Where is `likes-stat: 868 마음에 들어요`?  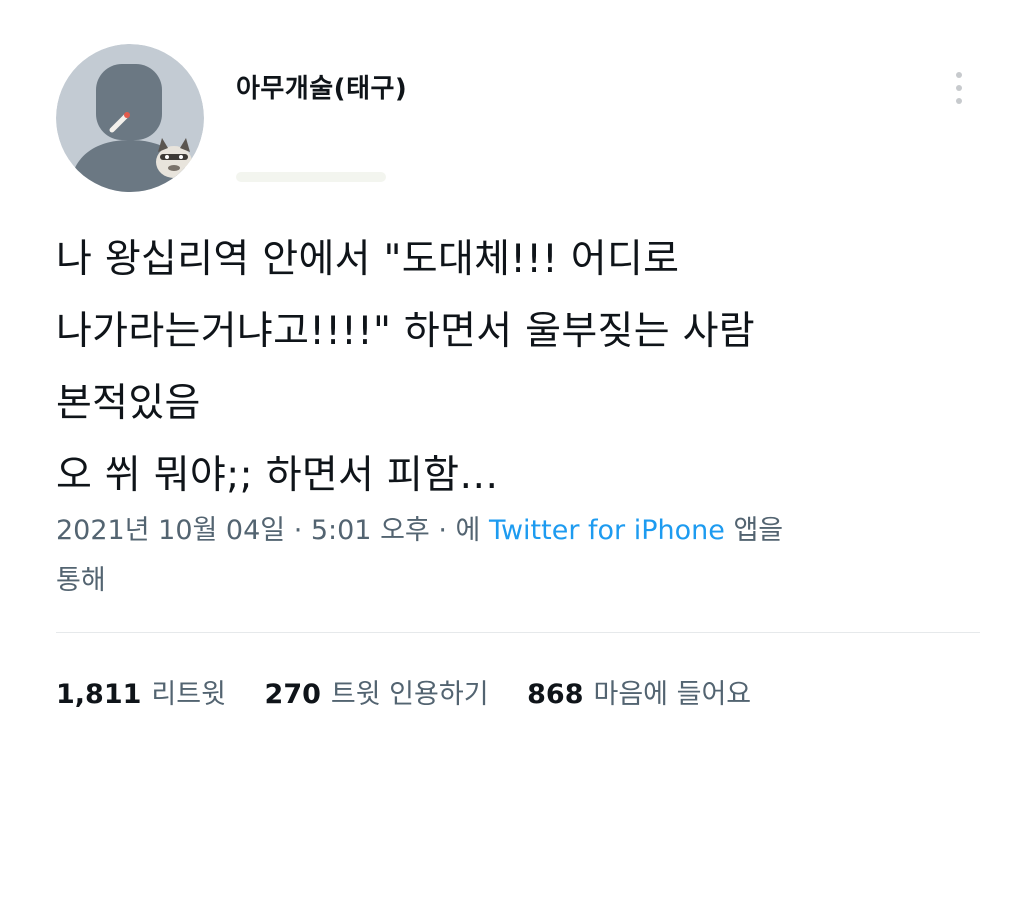
likes-stat: 868 마음에 들어요 is located at coordinates (639, 695).